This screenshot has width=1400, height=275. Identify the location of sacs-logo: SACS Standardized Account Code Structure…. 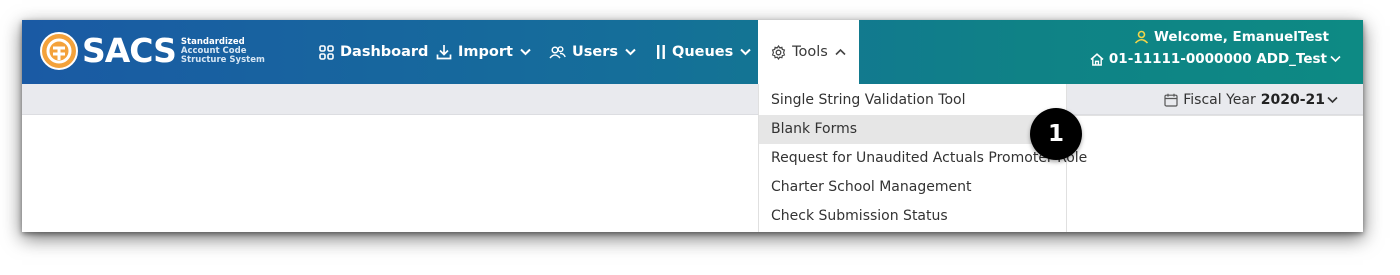
(152, 51).